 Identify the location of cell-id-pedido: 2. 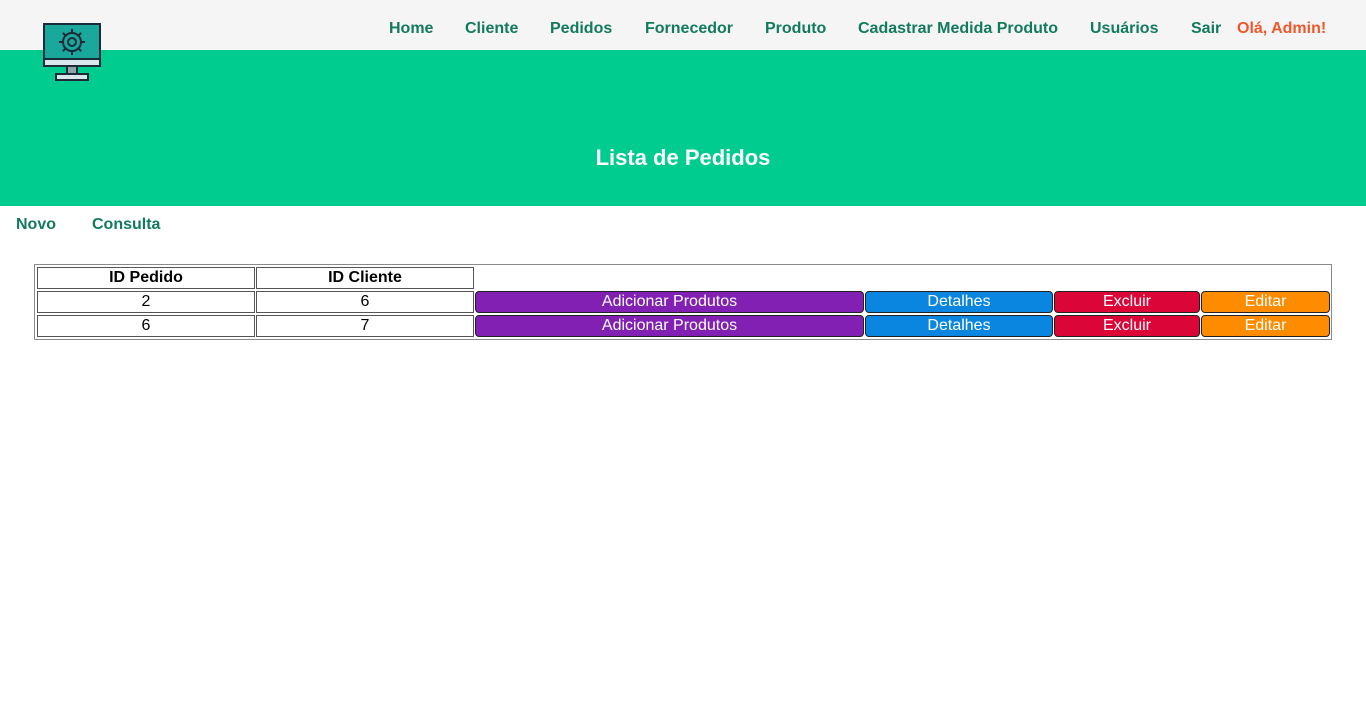
(146, 302).